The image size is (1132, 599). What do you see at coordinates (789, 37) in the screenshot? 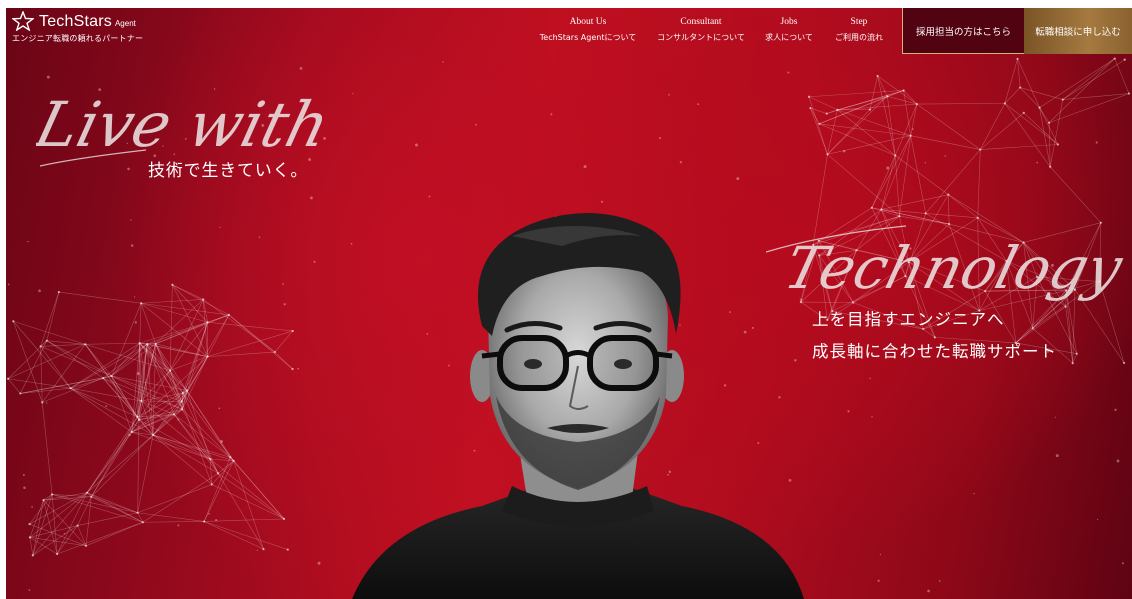
I see `nav-jobs-jp: 求人について` at bounding box center [789, 37].